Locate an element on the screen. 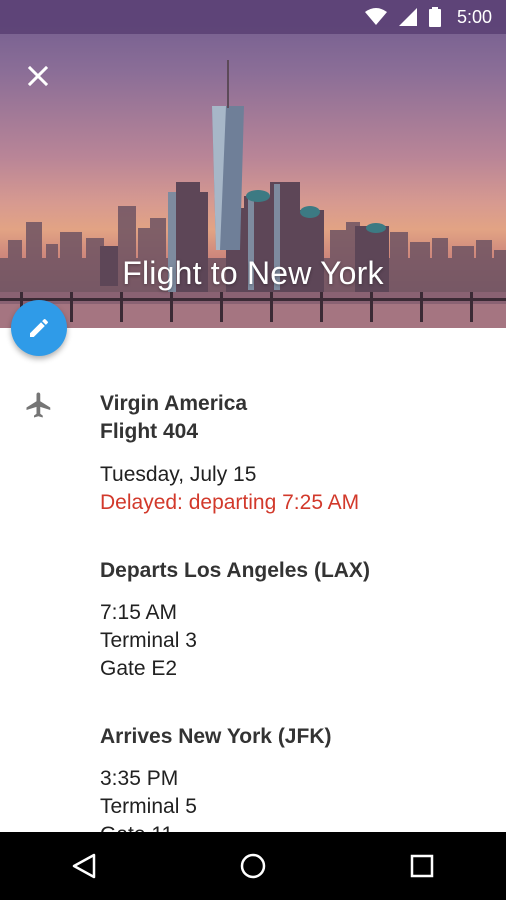  status-time: 5:00 is located at coordinates (474, 16).